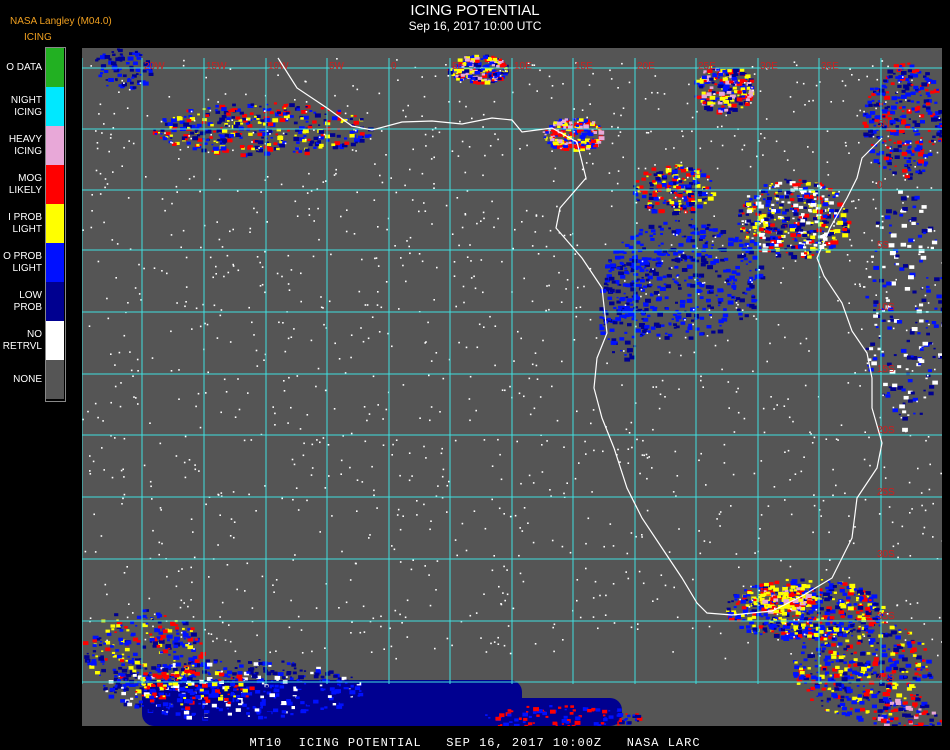  What do you see at coordinates (25, 139) in the screenshot?
I see `legend-label-line: HEAVY` at bounding box center [25, 139].